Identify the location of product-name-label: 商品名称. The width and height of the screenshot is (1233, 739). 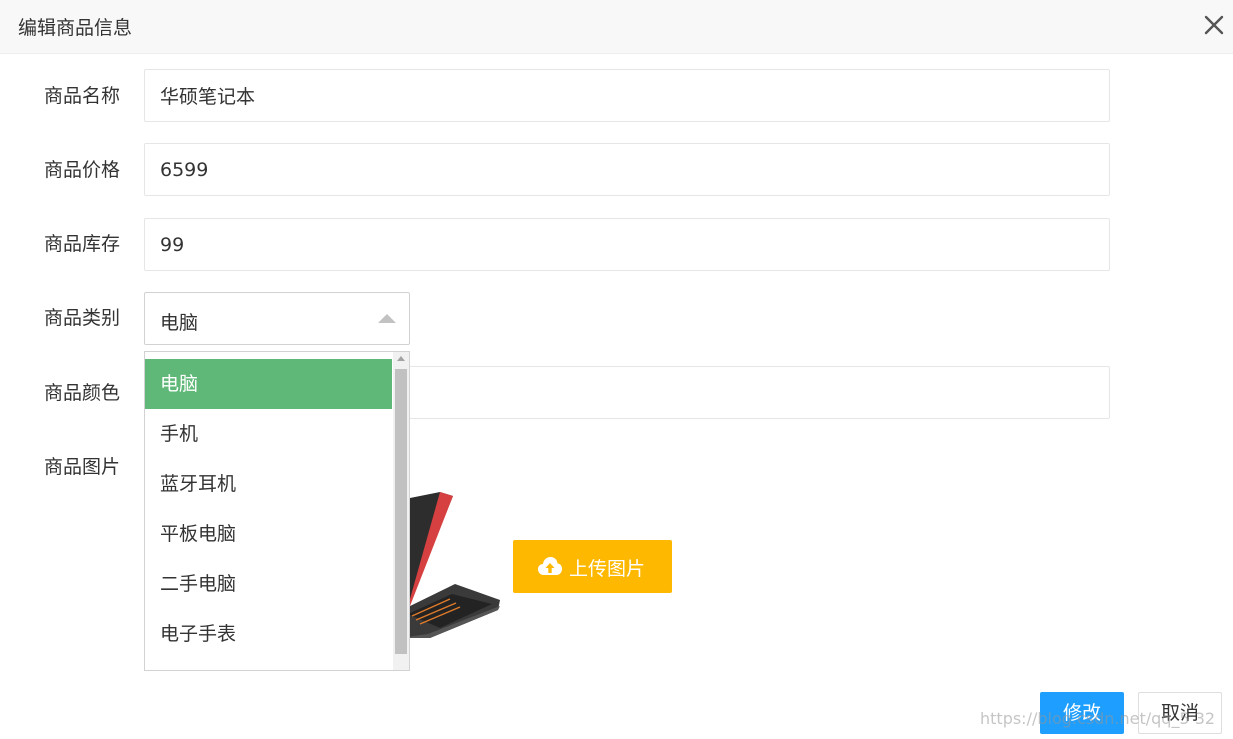
(82, 96).